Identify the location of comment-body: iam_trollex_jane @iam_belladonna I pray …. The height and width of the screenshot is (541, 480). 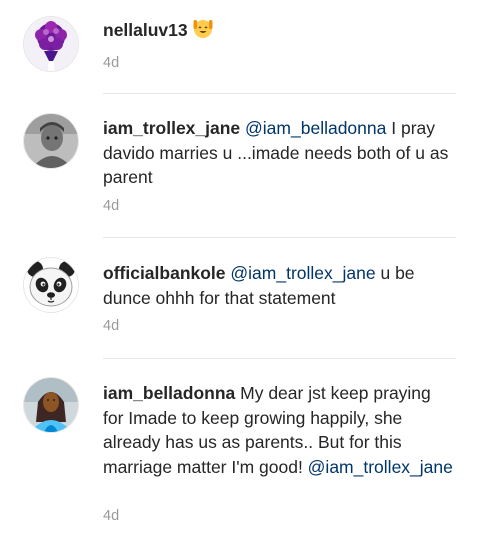
(278, 153).